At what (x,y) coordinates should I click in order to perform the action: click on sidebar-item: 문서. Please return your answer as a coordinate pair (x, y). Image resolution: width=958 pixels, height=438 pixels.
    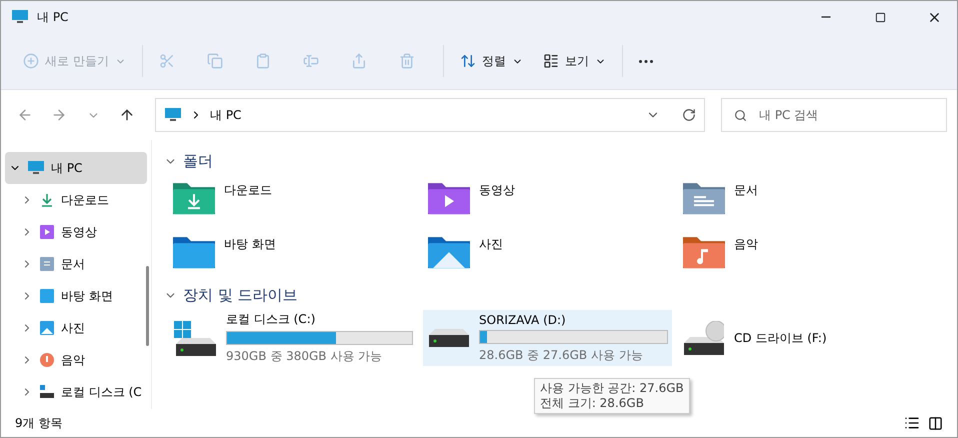
    Looking at the image, I should click on (76, 264).